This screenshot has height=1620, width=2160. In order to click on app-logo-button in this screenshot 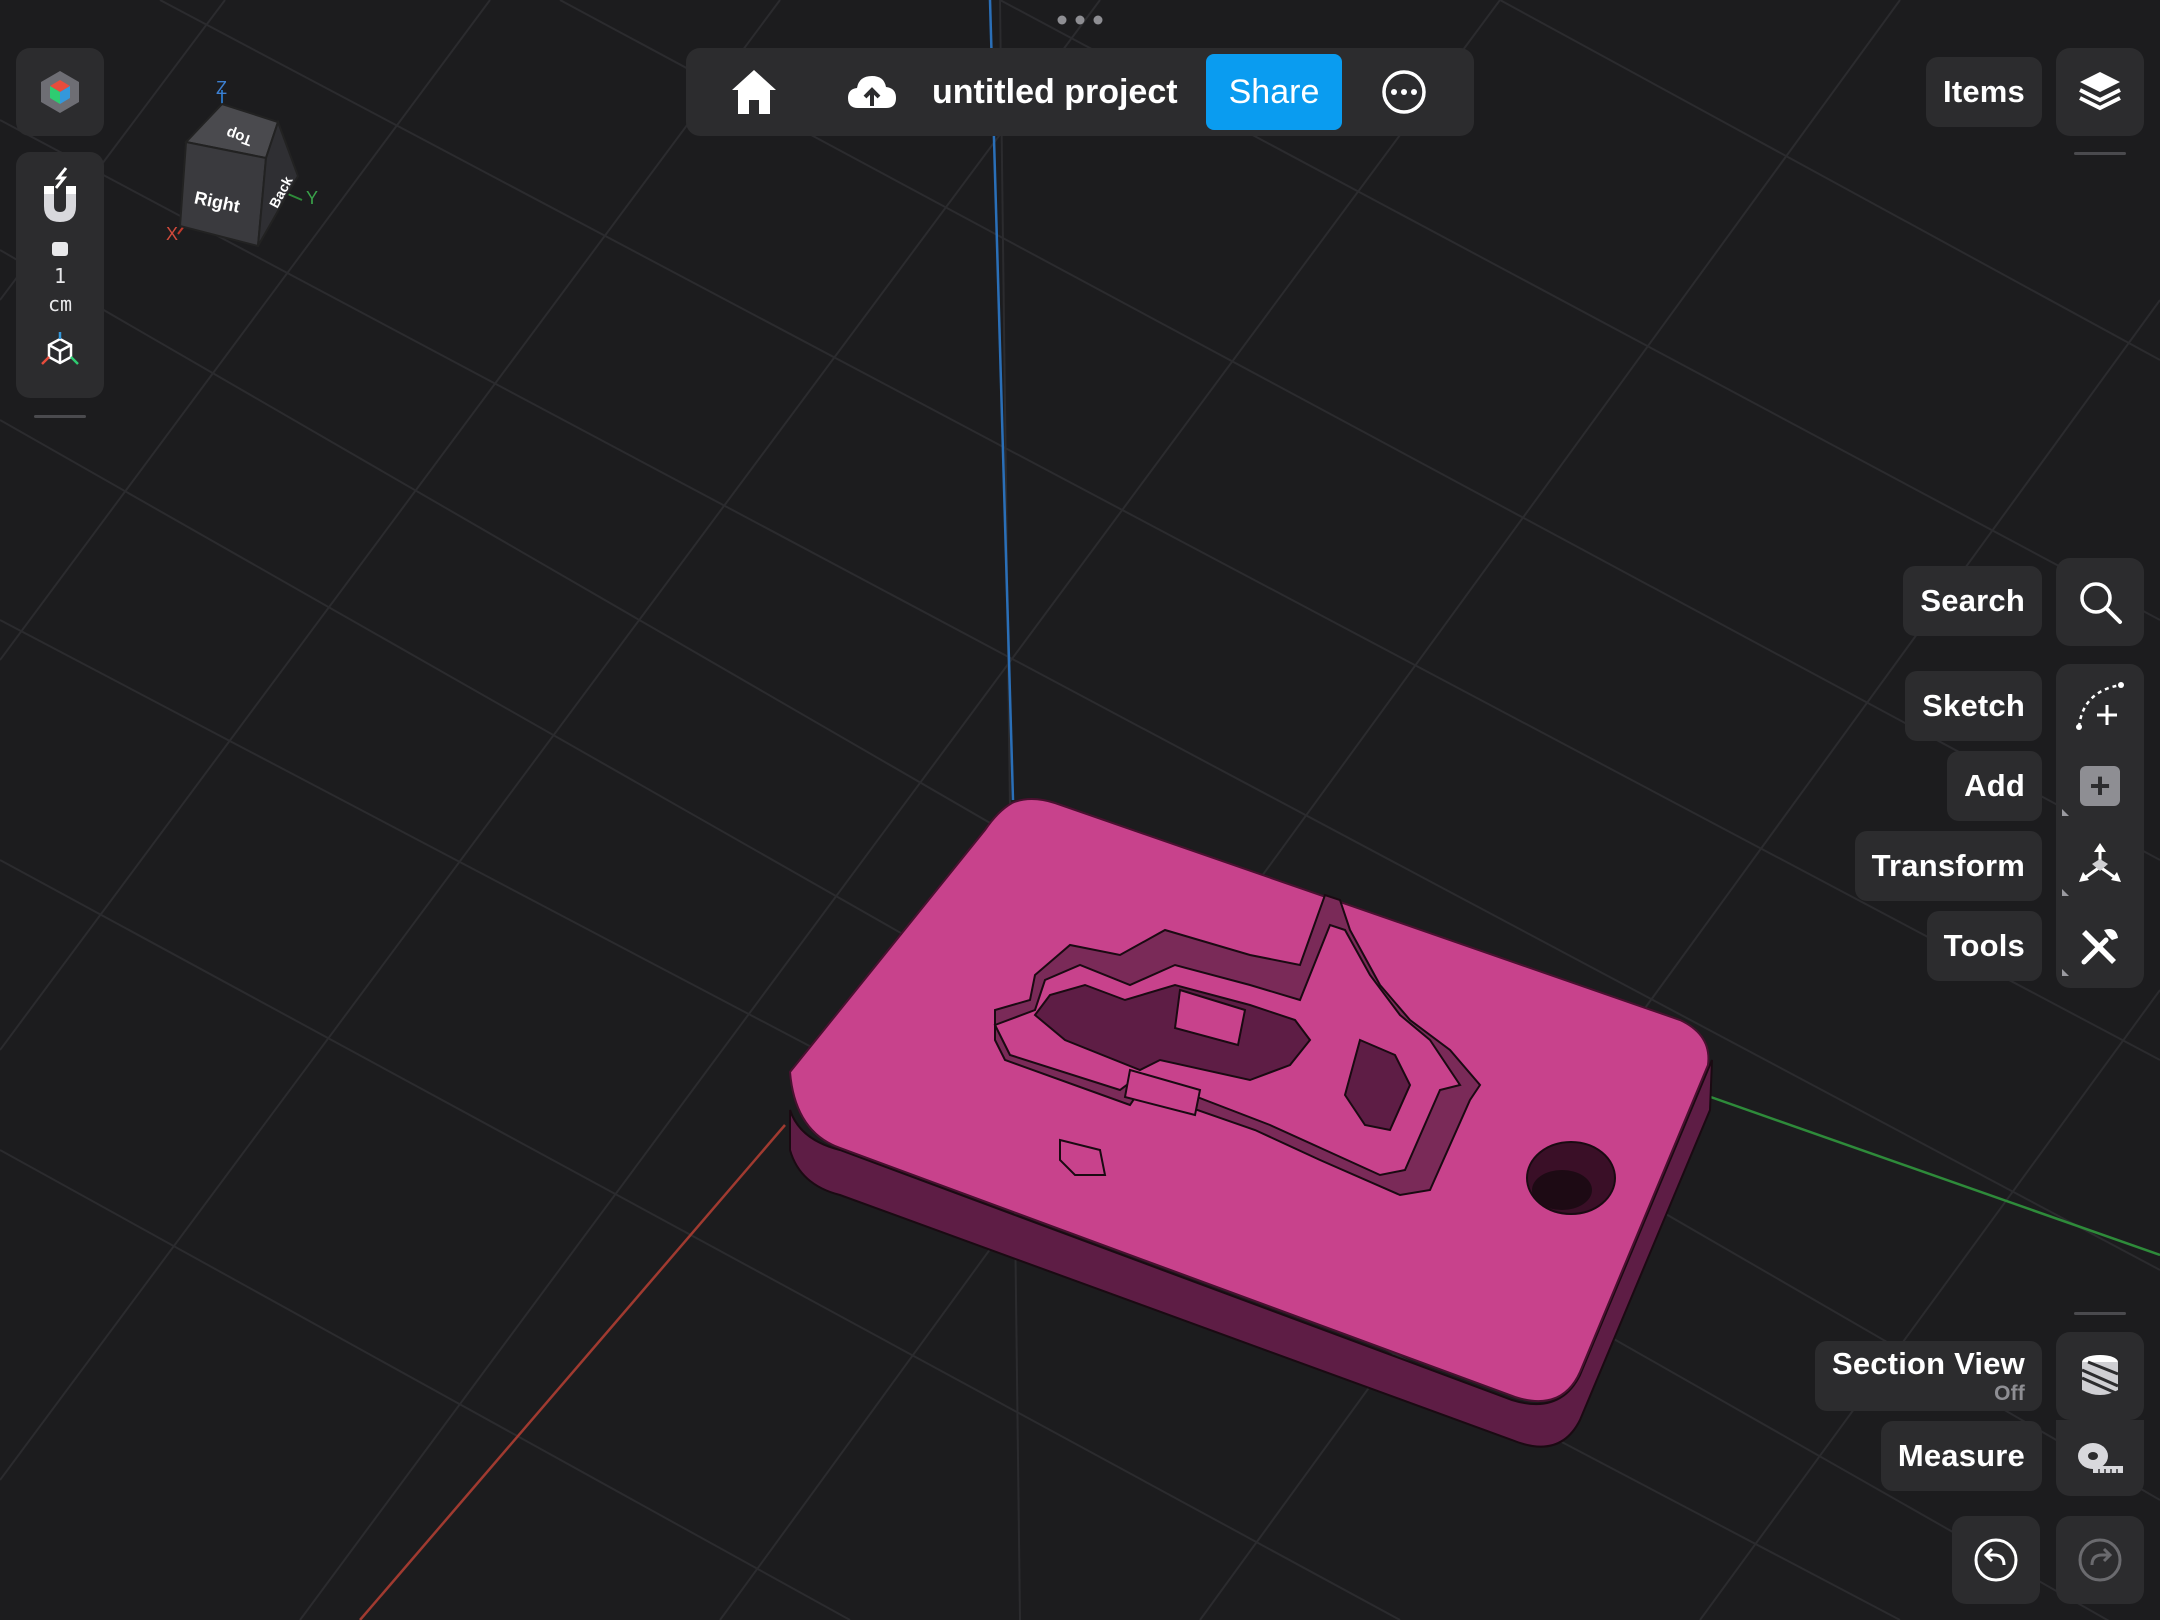, I will do `click(60, 92)`.